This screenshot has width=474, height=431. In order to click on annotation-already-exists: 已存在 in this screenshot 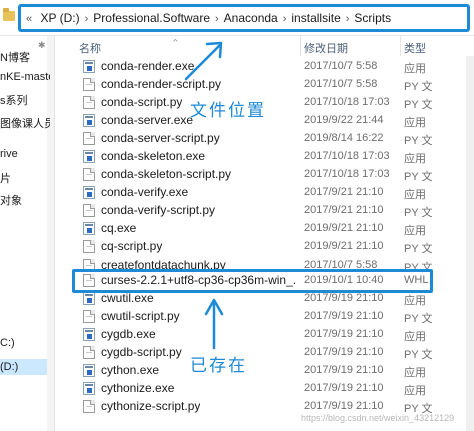, I will do `click(218, 366)`.